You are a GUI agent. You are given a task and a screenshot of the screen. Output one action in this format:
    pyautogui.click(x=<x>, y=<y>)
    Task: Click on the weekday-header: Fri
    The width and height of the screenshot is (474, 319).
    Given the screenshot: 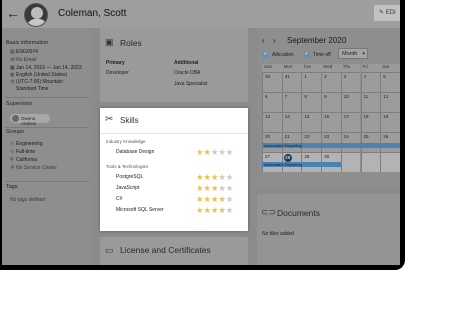 What is the action you would take?
    pyautogui.click(x=370, y=68)
    